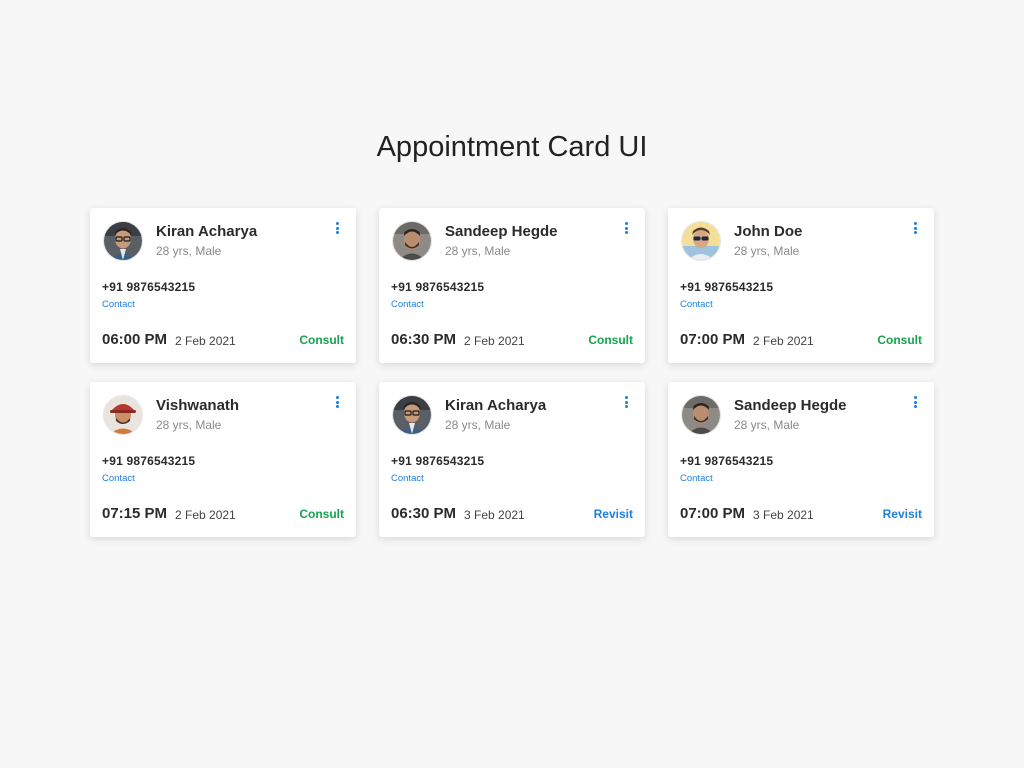 This screenshot has width=1024, height=768. What do you see at coordinates (701, 241) in the screenshot?
I see `avatar-man-sunglasses-icon` at bounding box center [701, 241].